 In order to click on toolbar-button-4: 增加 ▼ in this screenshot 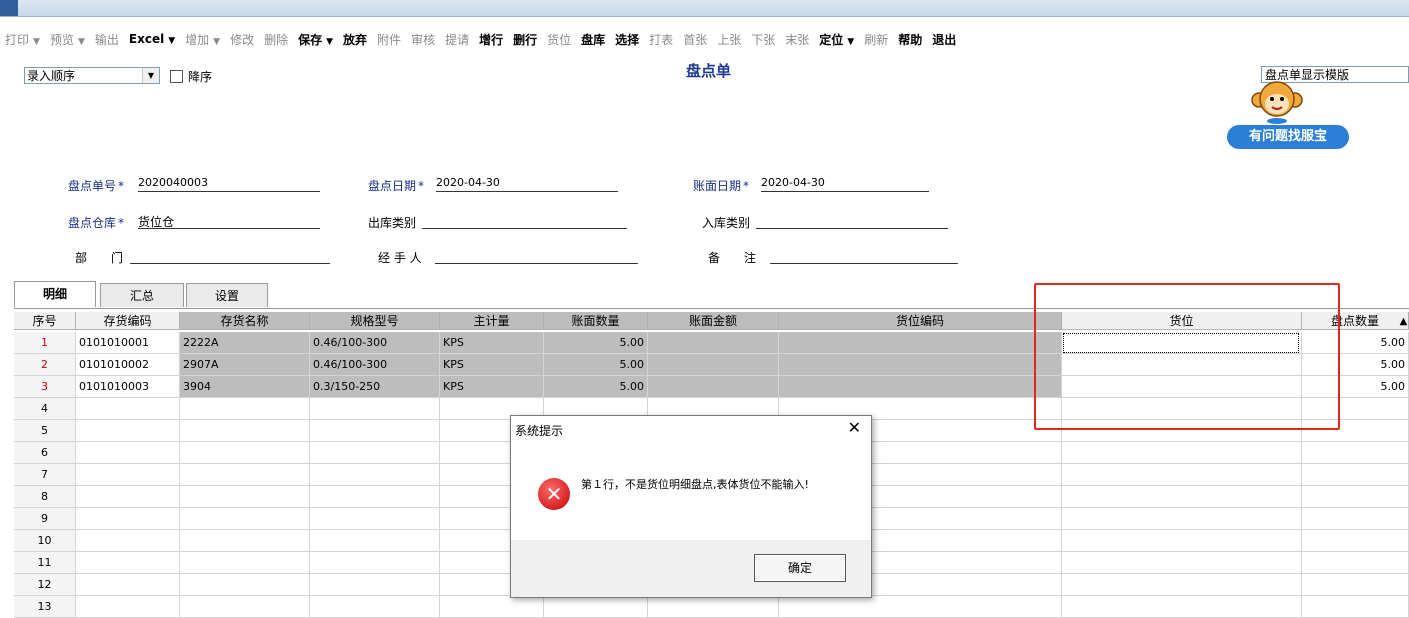, I will do `click(202, 39)`.